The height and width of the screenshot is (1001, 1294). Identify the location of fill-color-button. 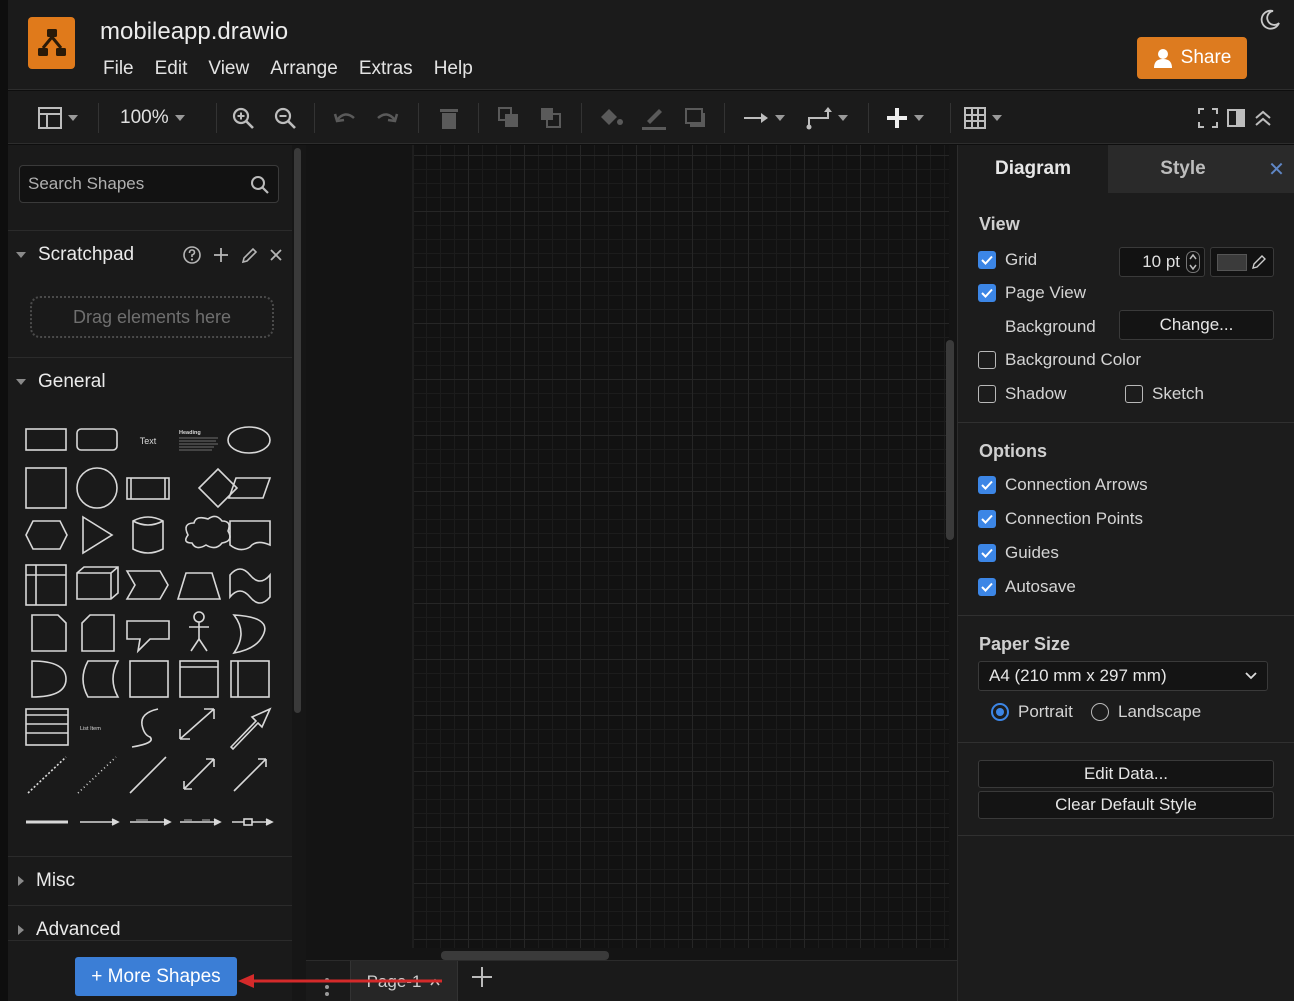
(611, 118).